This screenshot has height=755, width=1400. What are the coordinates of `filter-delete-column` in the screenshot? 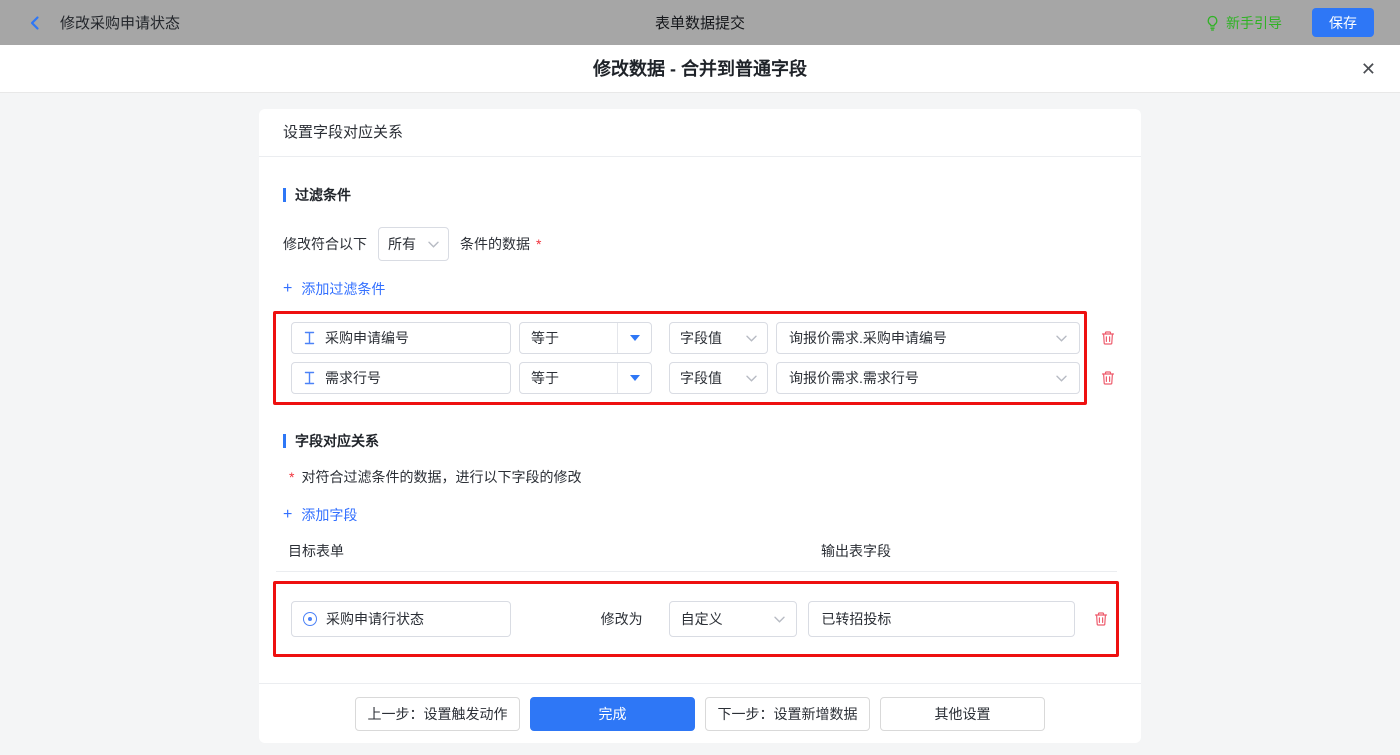 It's located at (1108, 352).